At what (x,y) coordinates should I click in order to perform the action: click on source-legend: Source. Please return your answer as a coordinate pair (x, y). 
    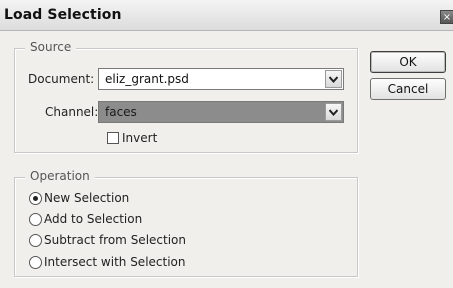
    Looking at the image, I should click on (51, 47).